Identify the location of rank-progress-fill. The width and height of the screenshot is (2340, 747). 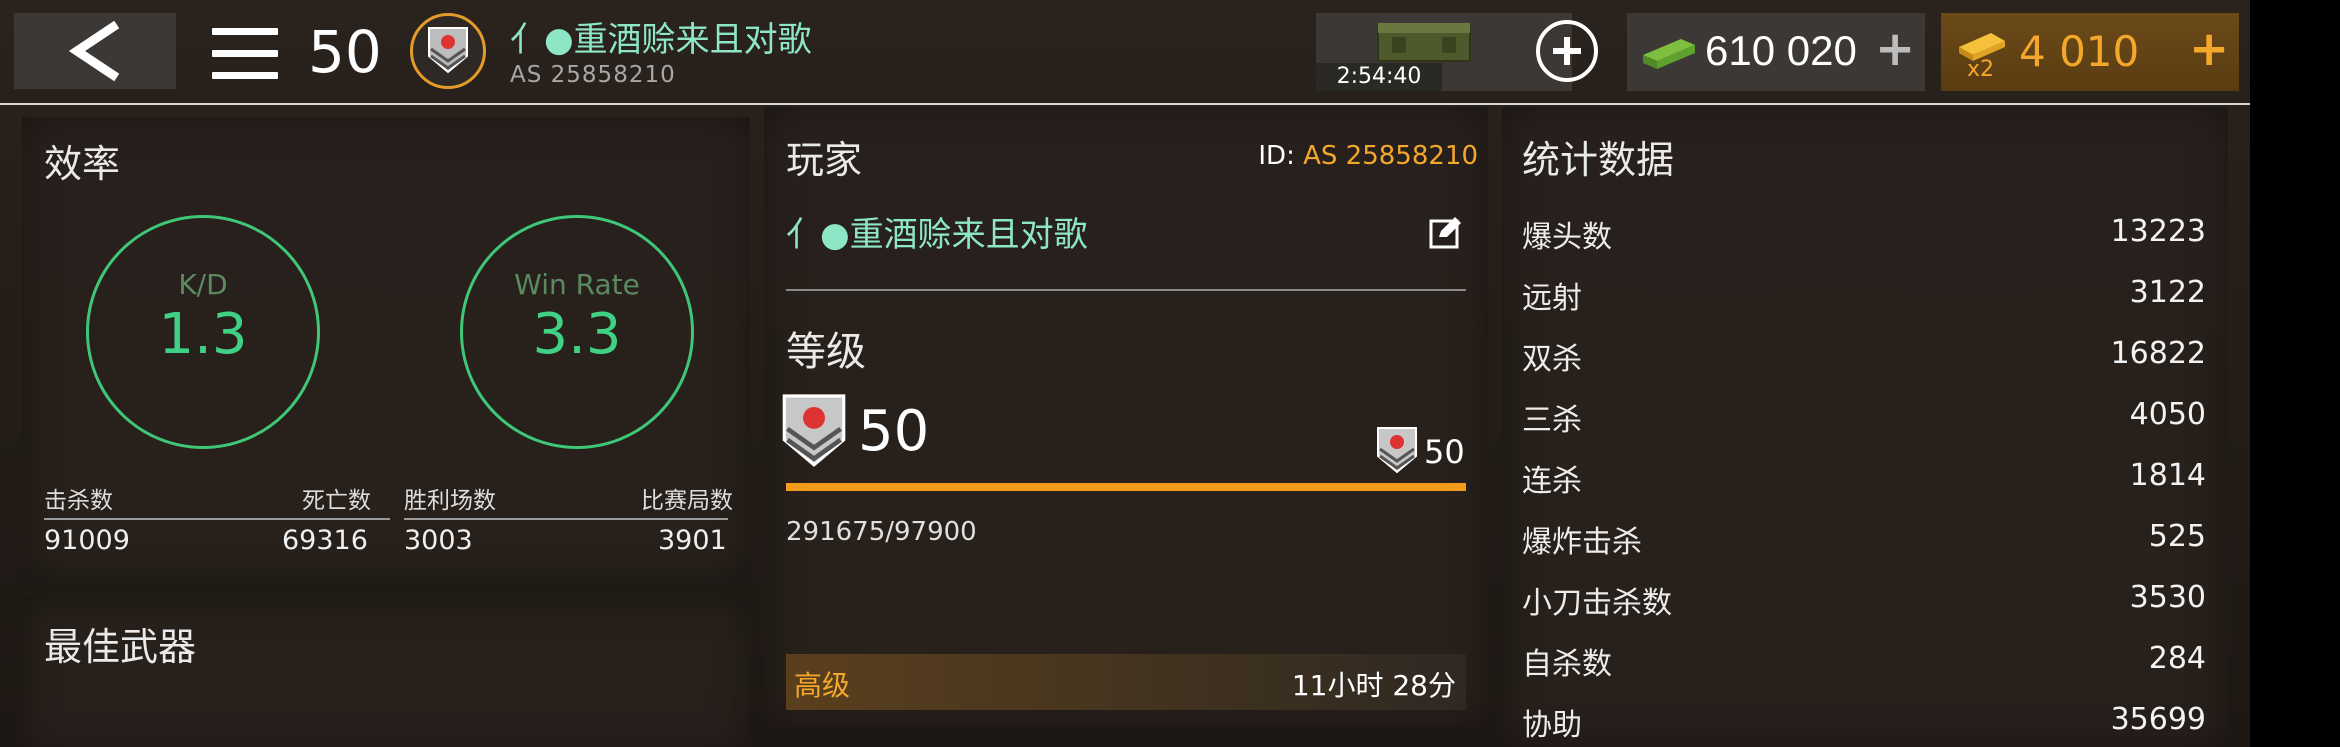
(1126, 487).